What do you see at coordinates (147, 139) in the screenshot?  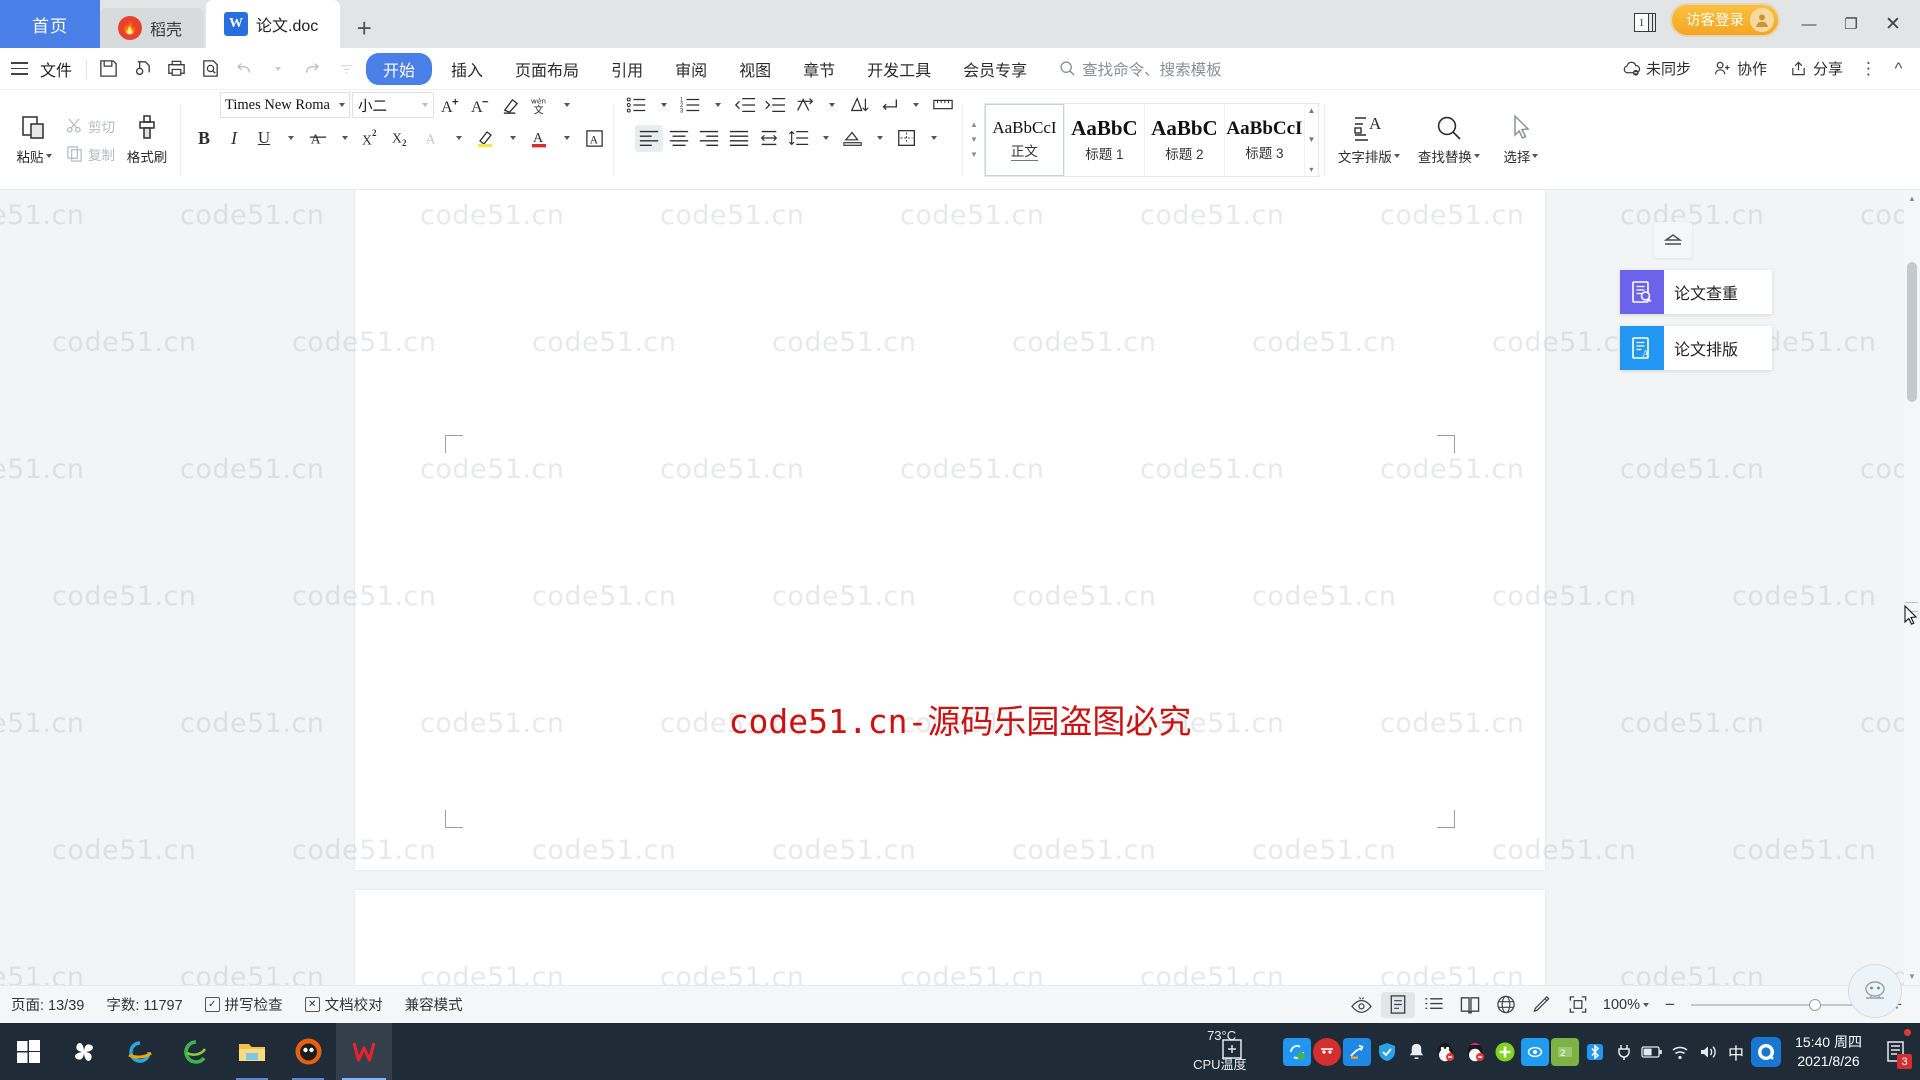 I see `format-painter-button: 格式刷` at bounding box center [147, 139].